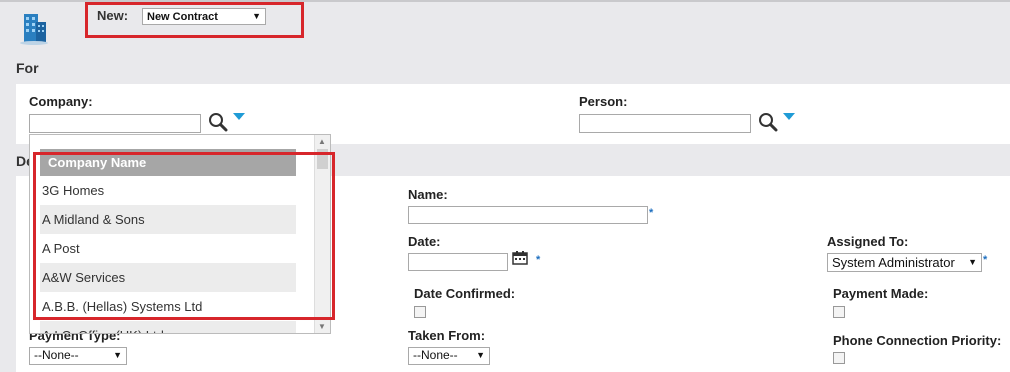 The height and width of the screenshot is (372, 1010). I want to click on dropdown-highlight-box, so click(184, 236).